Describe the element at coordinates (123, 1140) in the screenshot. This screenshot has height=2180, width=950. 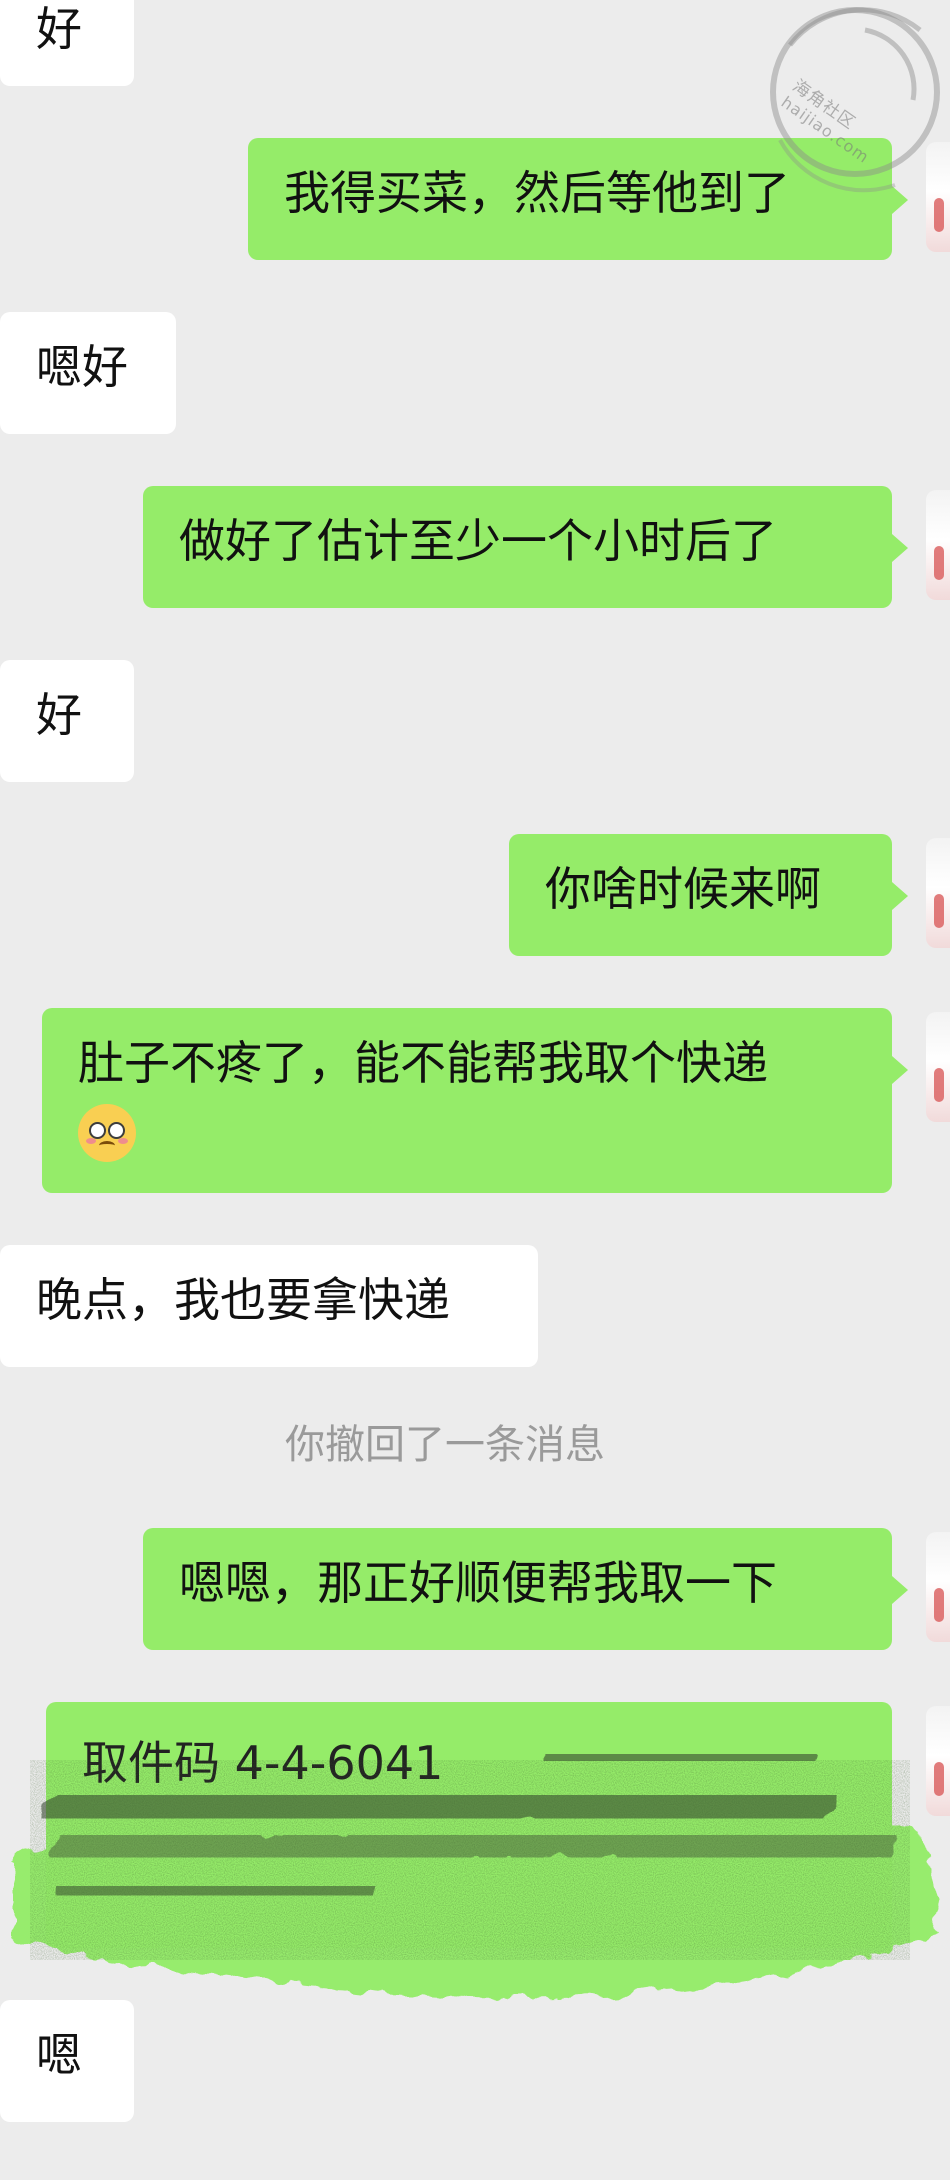
I see `emoji-blush-right` at that location.